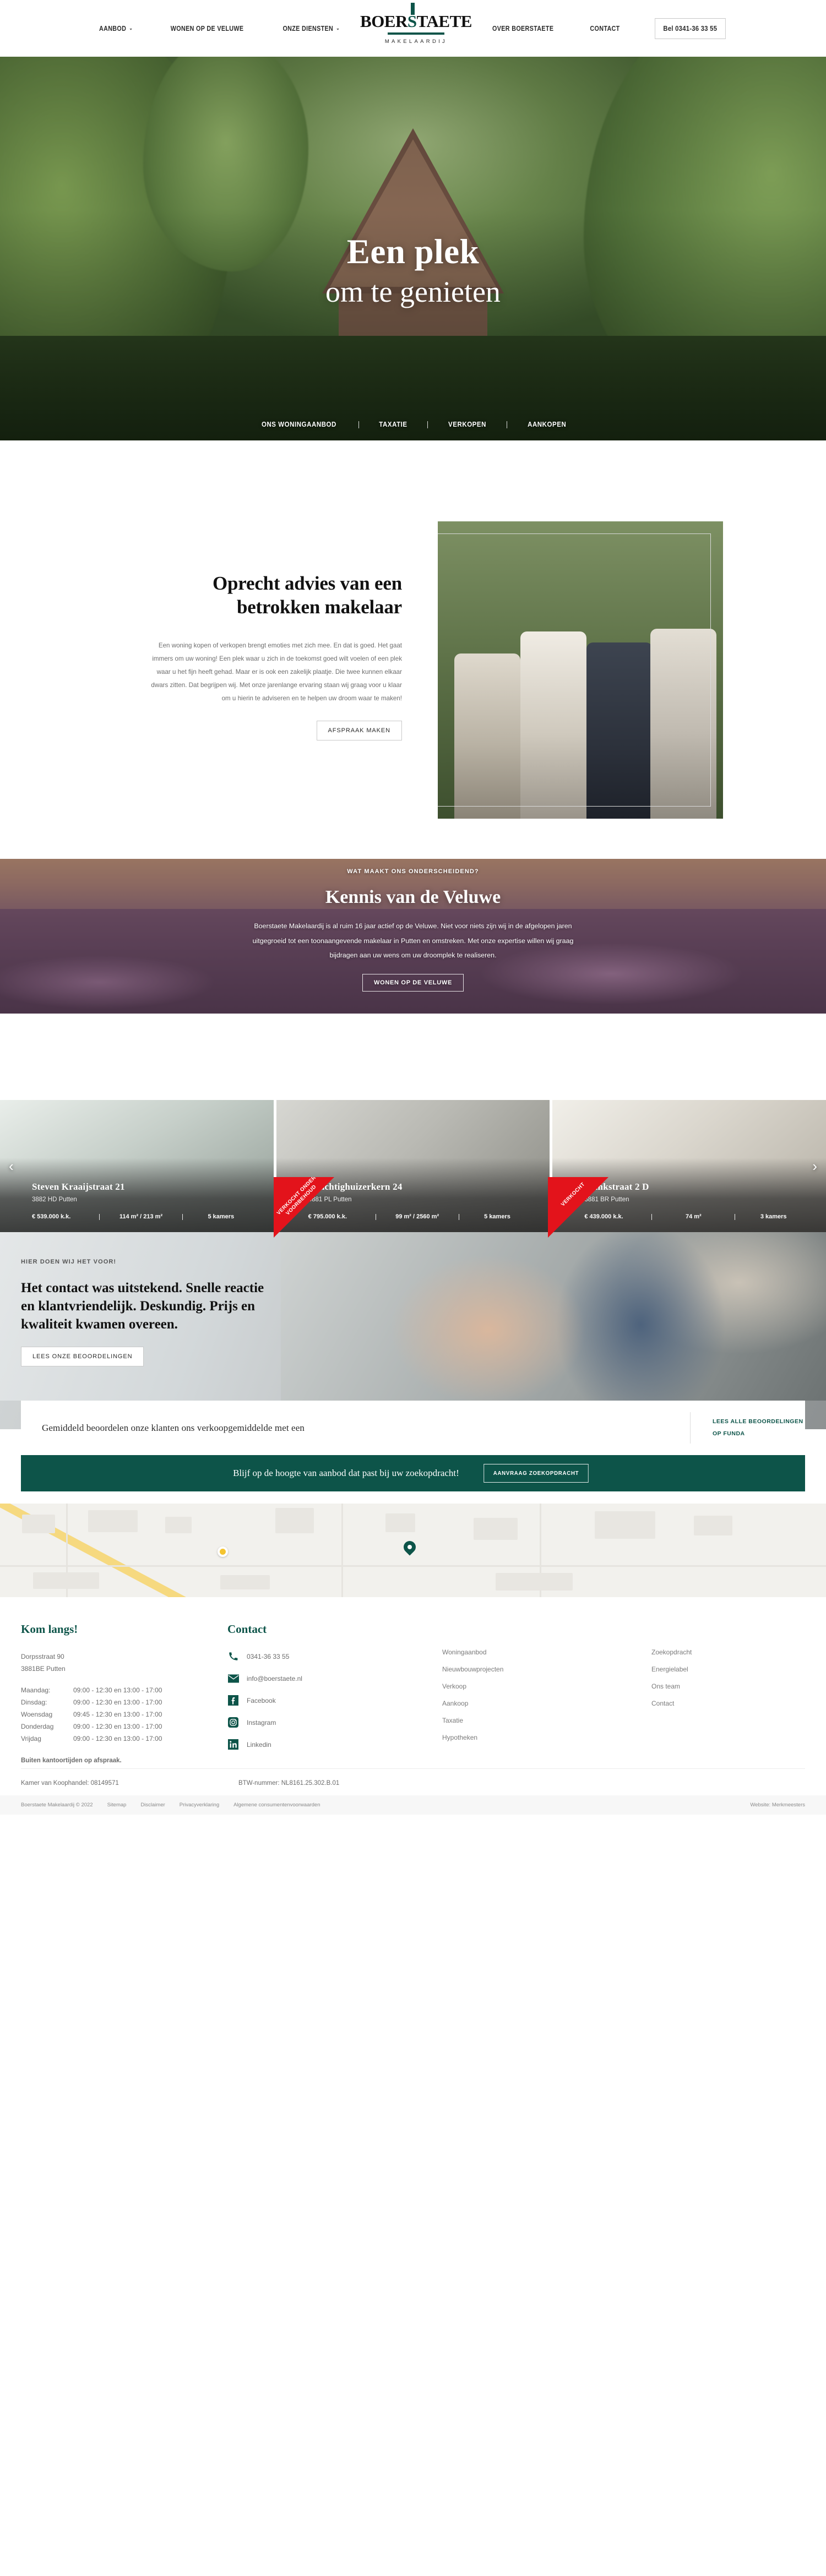 This screenshot has width=826, height=2576. Describe the element at coordinates (141, 1216) in the screenshot. I see `property-size: 114 m² / 213 m²` at that location.